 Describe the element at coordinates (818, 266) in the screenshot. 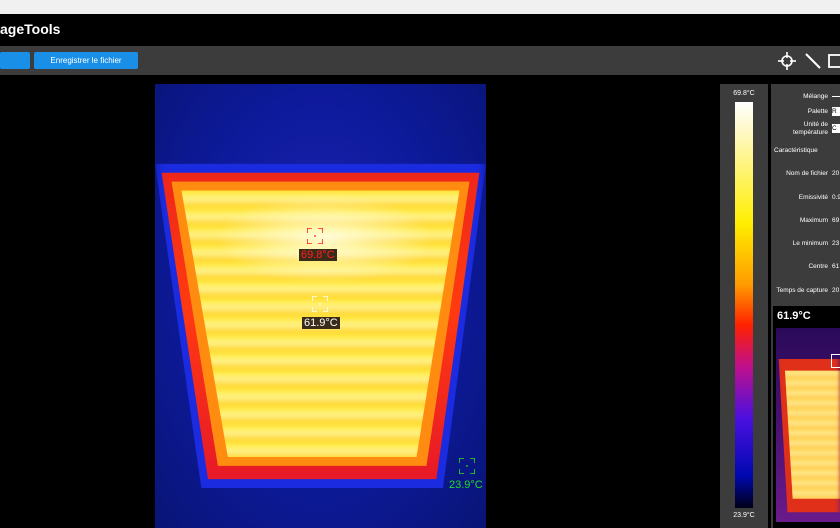

I see `center-label: Centre` at that location.